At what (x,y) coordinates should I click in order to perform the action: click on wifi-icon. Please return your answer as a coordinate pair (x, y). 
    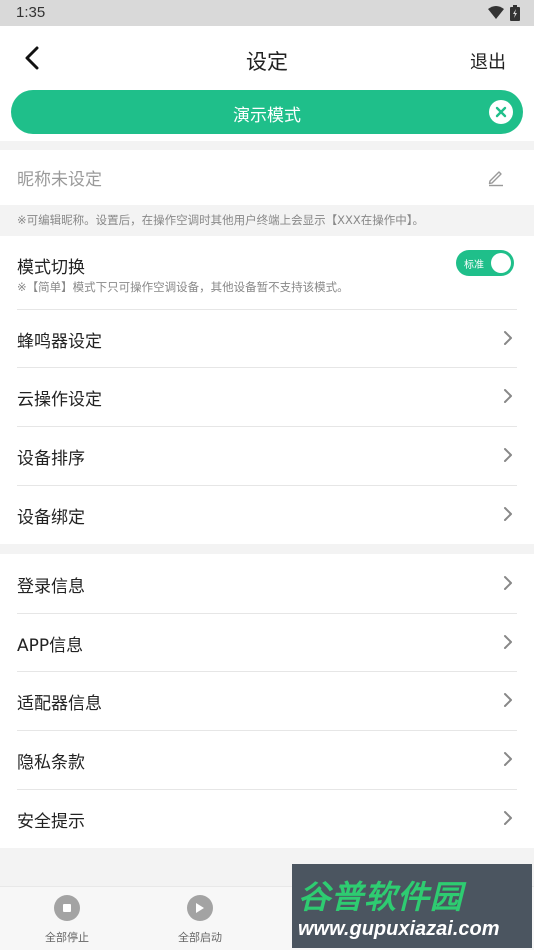
    Looking at the image, I should click on (496, 12).